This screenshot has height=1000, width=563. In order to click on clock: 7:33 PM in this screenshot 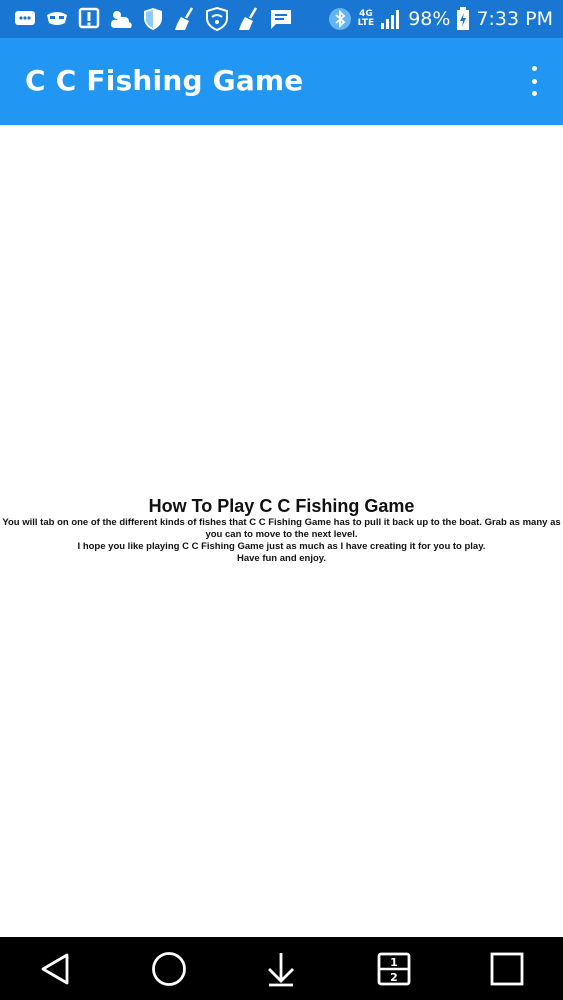, I will do `click(514, 19)`.